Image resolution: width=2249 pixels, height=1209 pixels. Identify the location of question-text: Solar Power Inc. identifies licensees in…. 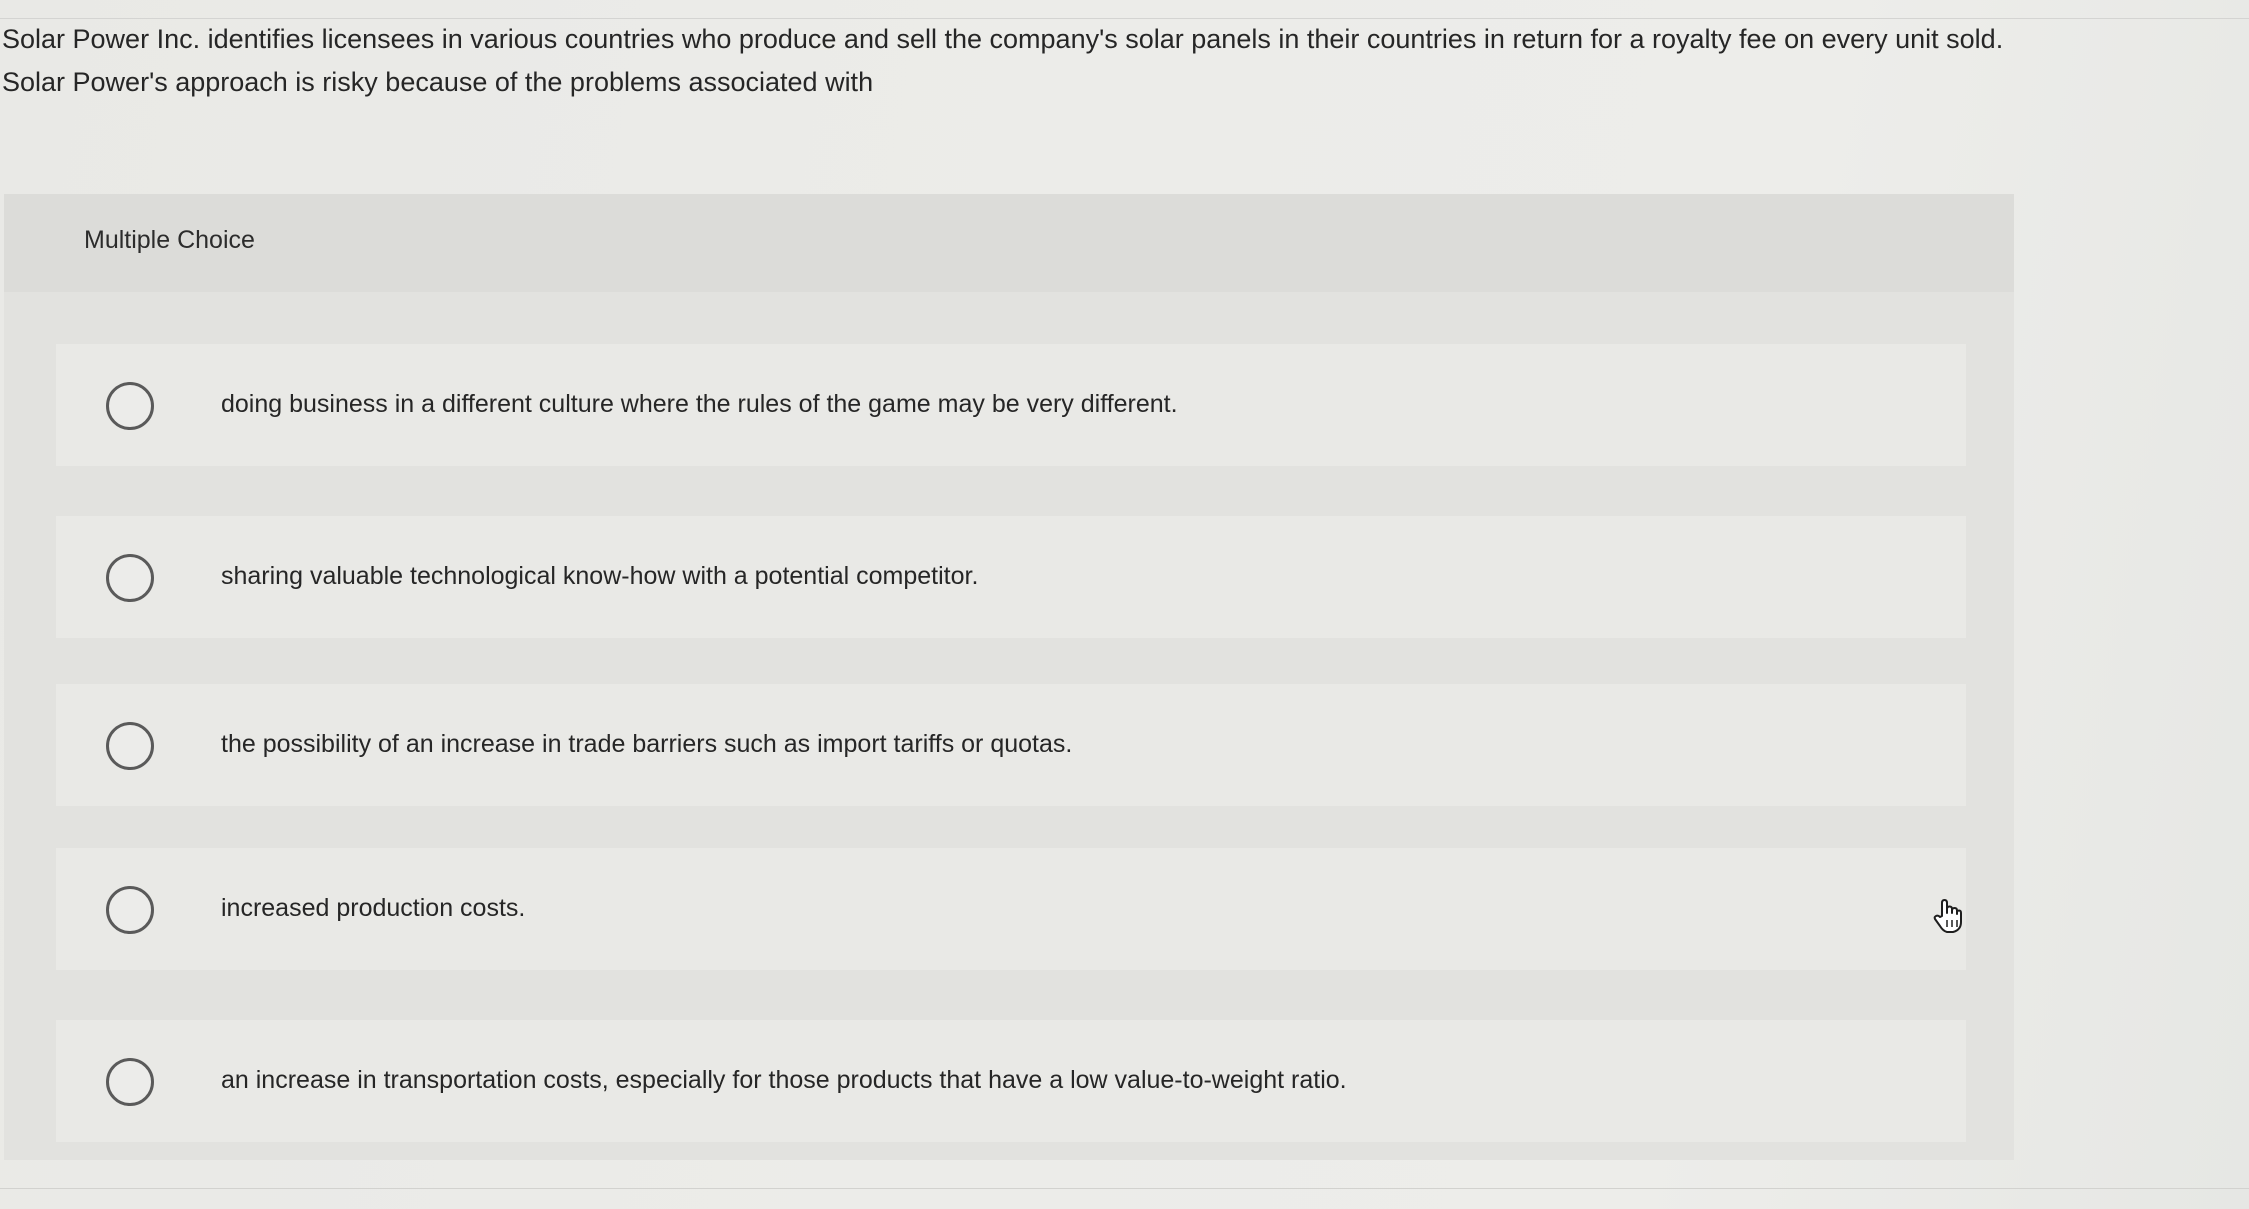
(1003, 60).